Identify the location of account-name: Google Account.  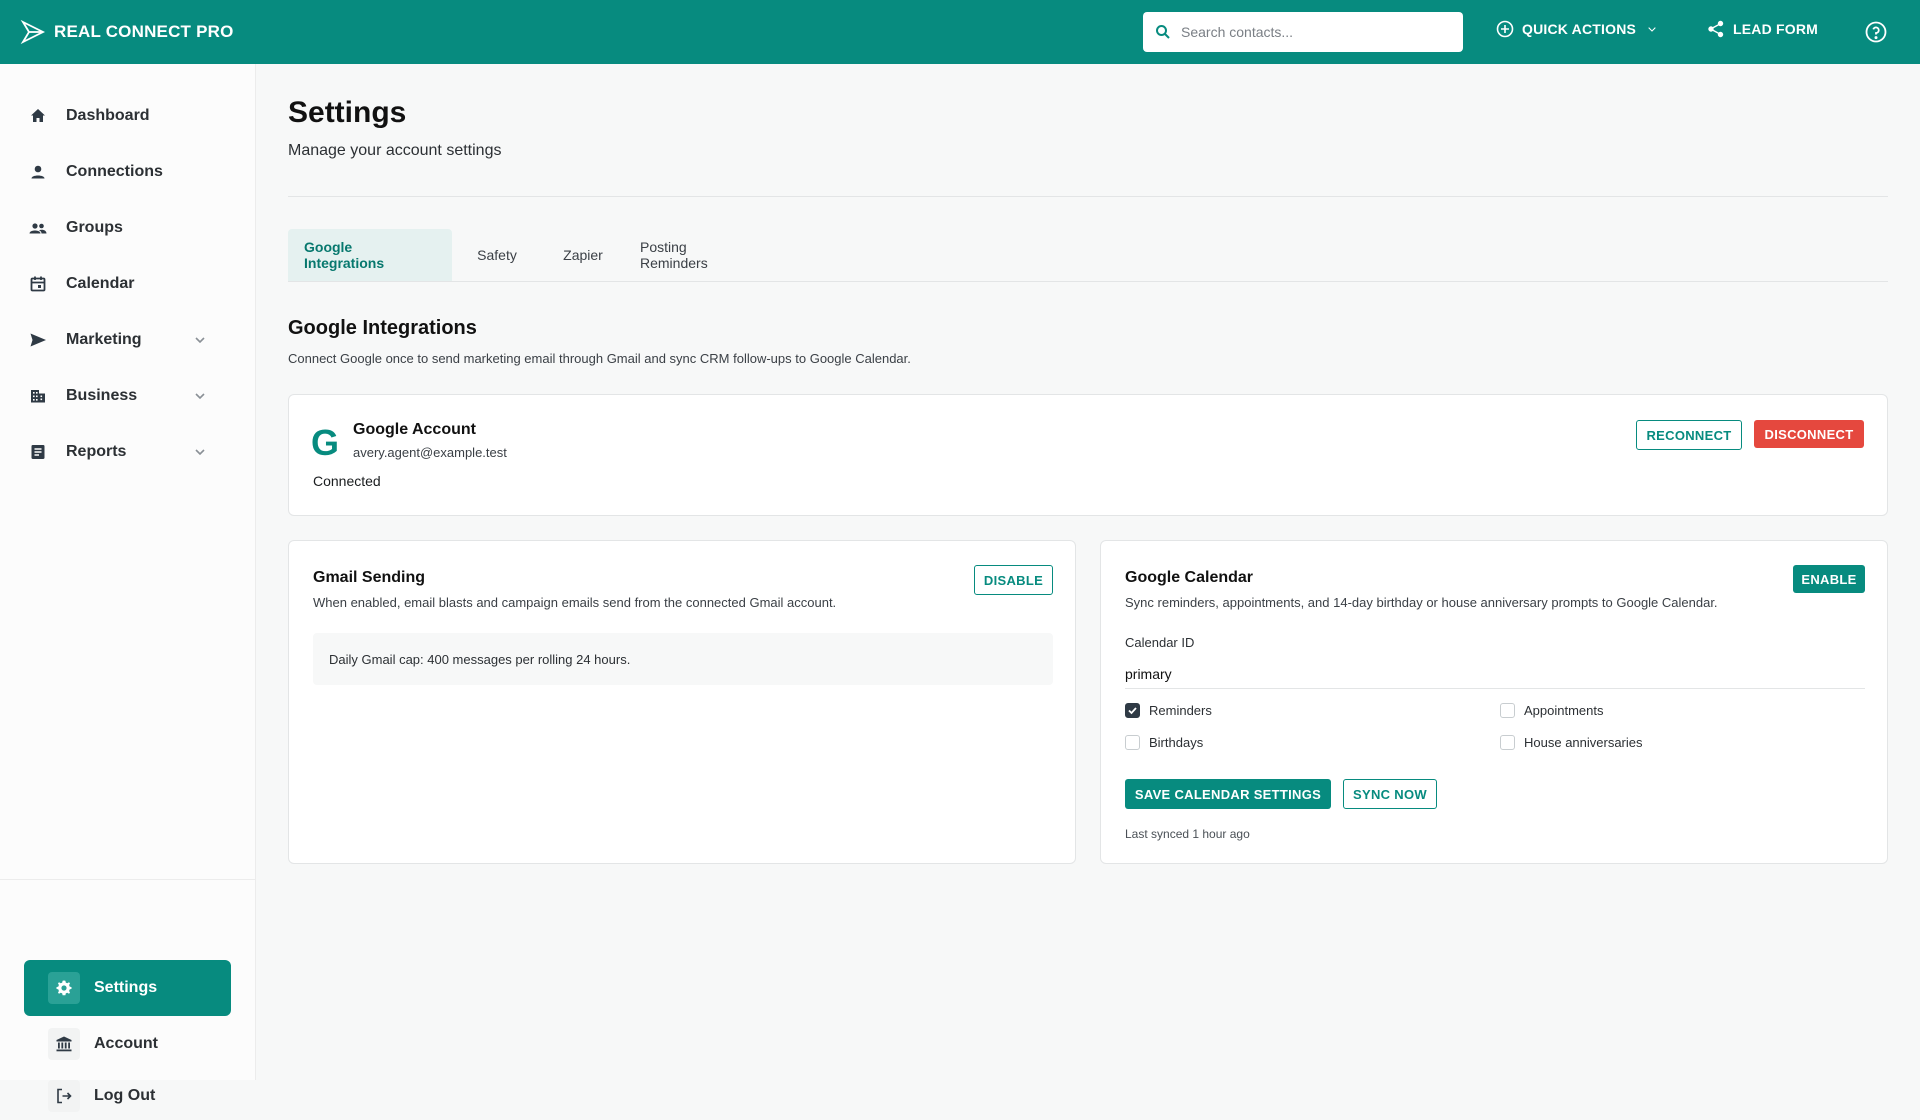
(414, 429).